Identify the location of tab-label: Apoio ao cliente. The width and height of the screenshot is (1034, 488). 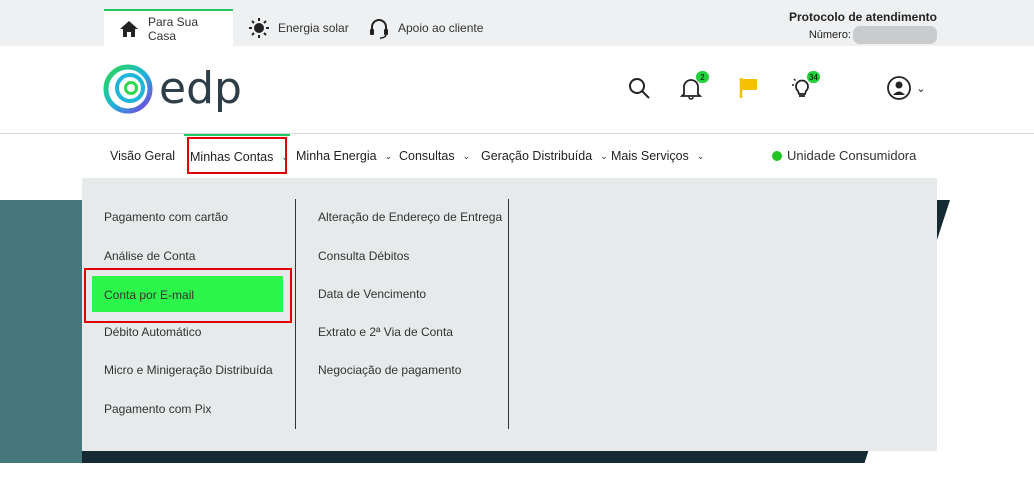
(441, 27).